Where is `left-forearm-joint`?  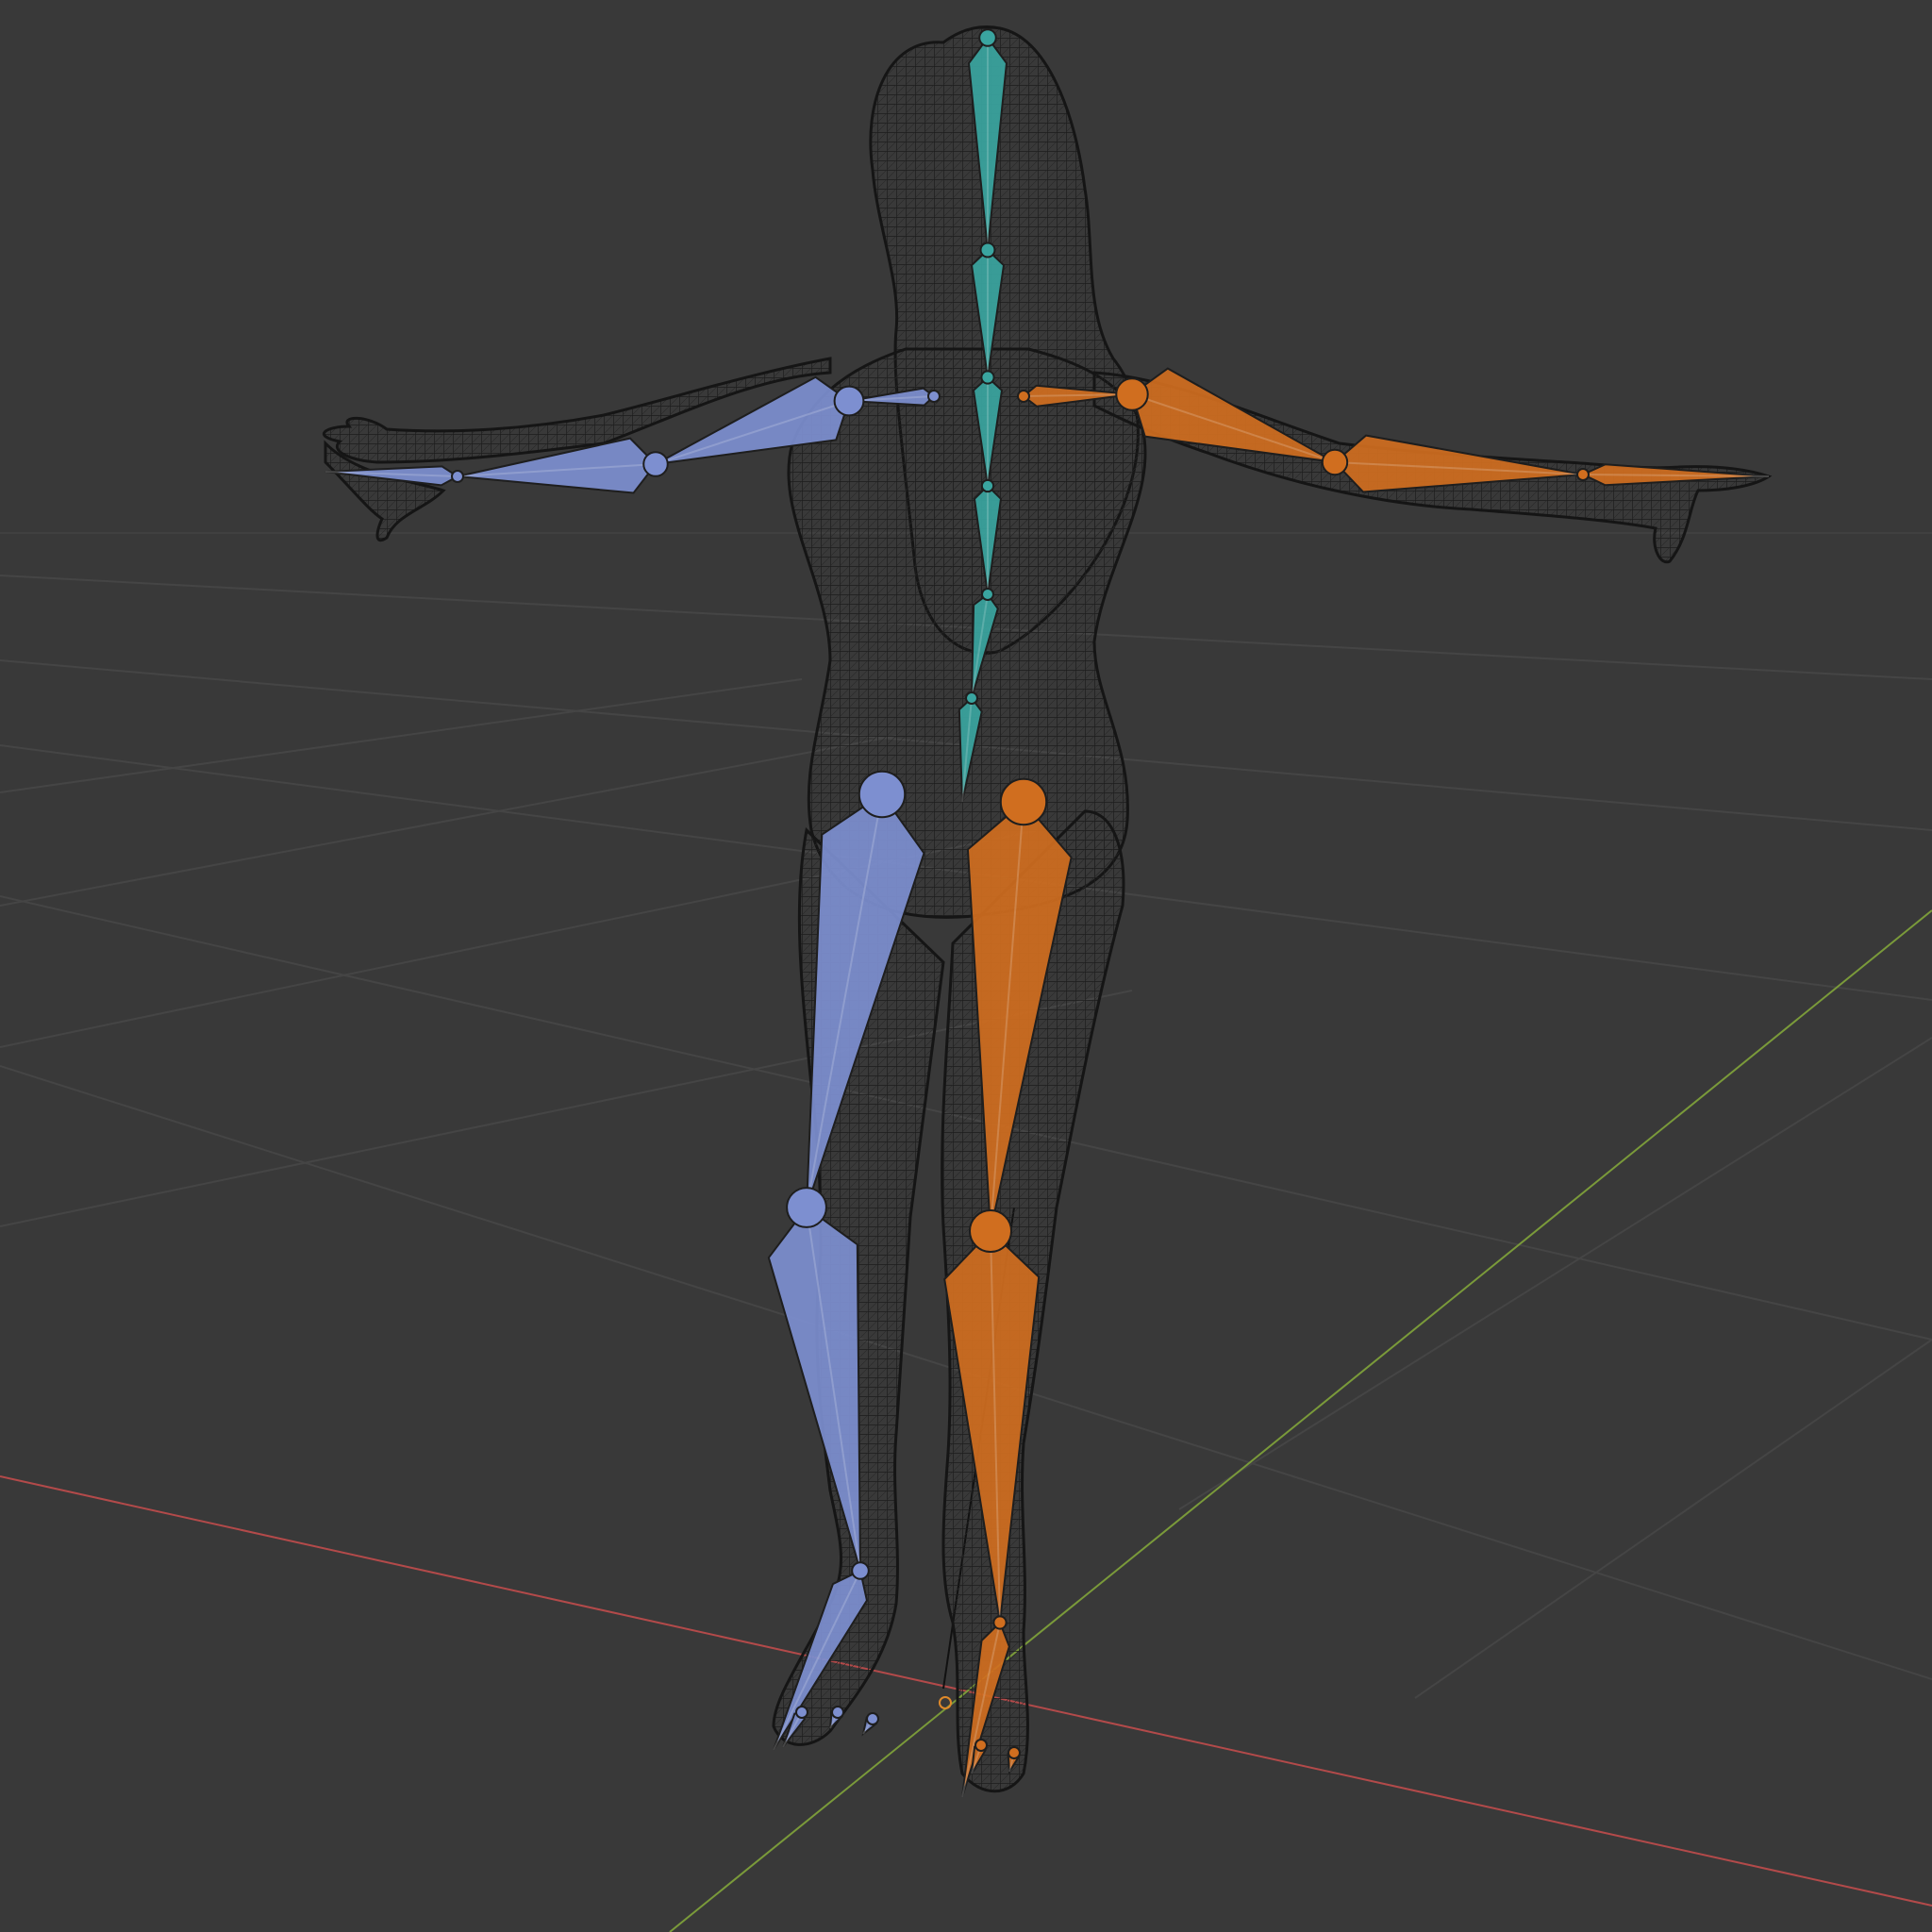
left-forearm-joint is located at coordinates (655, 464).